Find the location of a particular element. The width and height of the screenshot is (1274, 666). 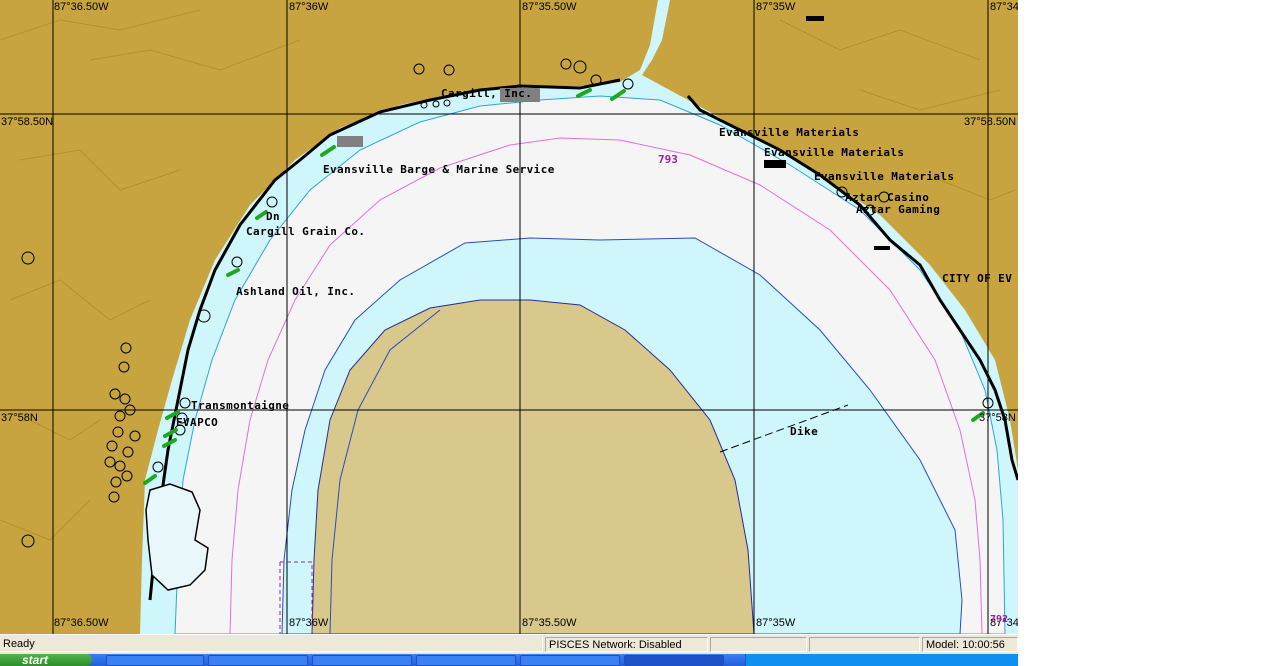

windows-taskbar: start is located at coordinates (509, 660).